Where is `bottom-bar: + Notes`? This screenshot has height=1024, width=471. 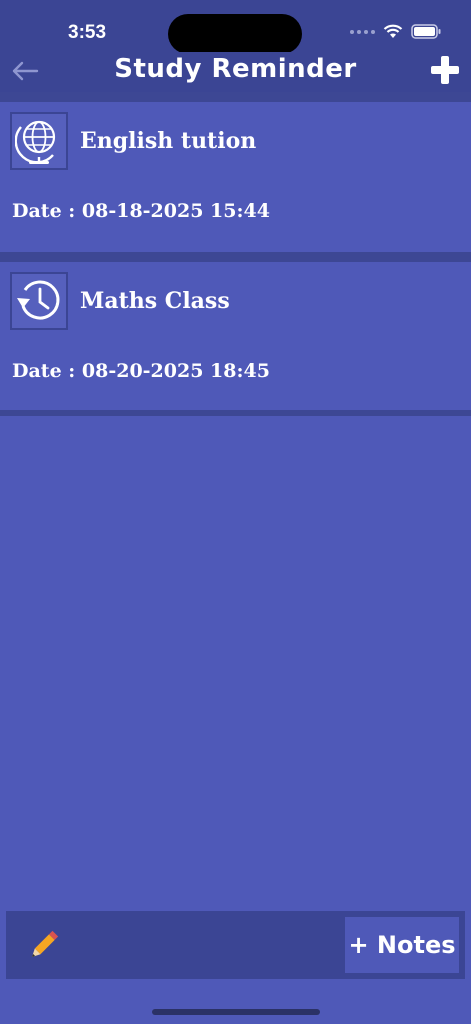 bottom-bar: + Notes is located at coordinates (235, 945).